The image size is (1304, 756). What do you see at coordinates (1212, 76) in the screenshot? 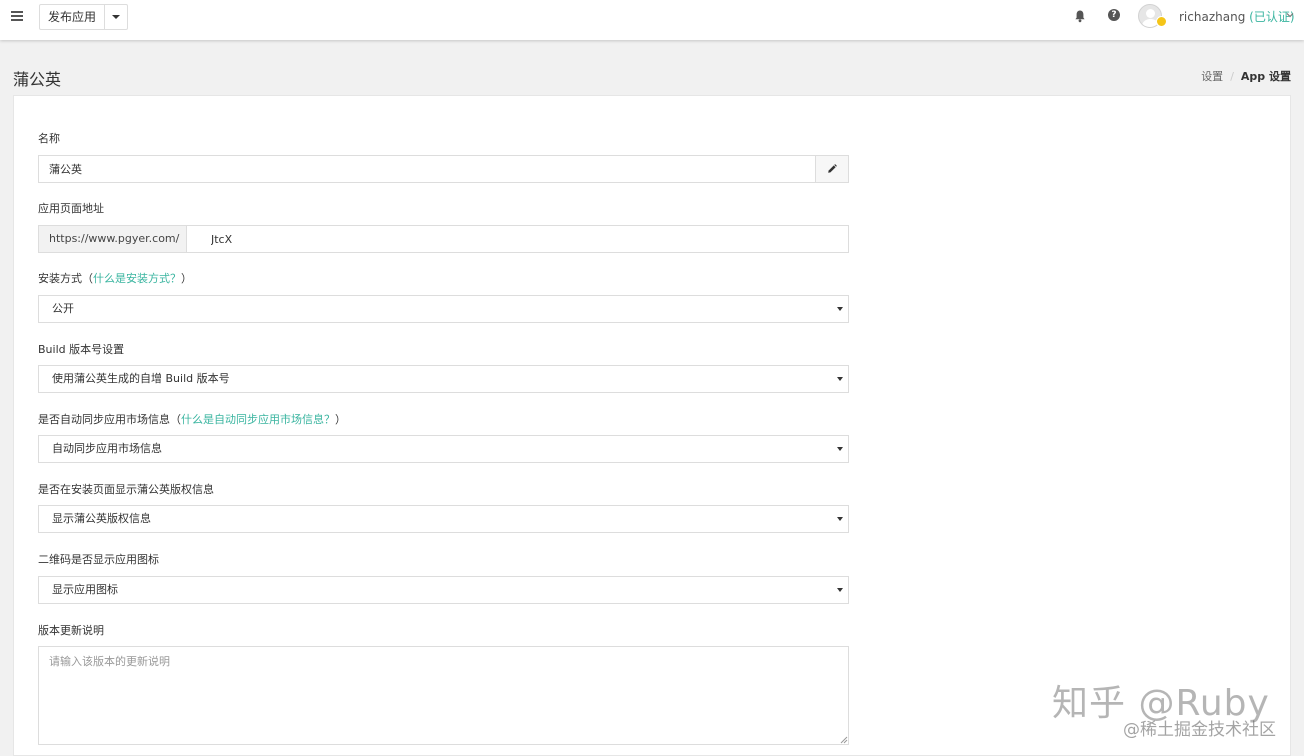
I see `breadcrumb-settings: 设置` at bounding box center [1212, 76].